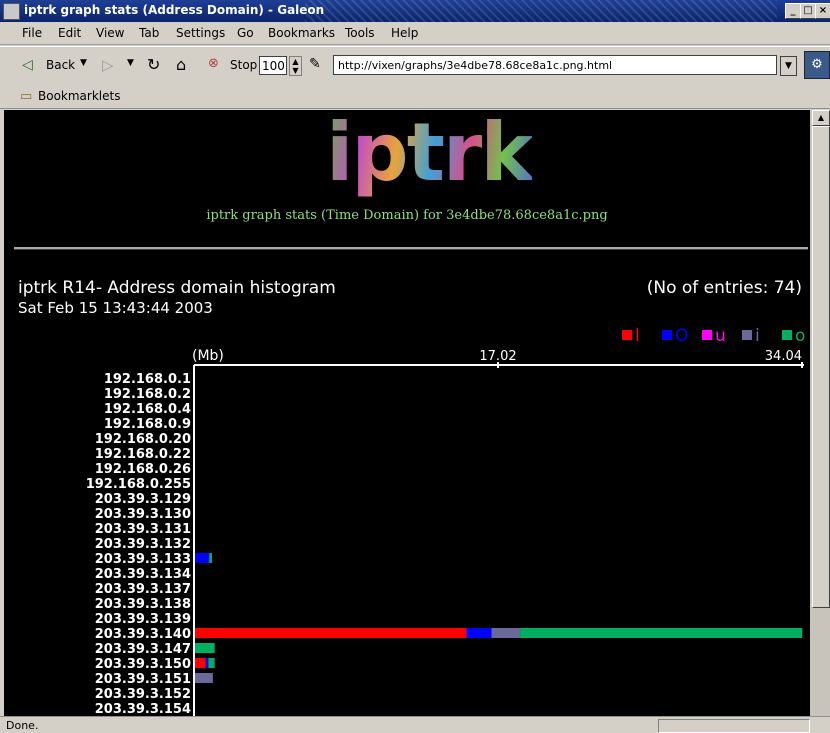 The height and width of the screenshot is (733, 830). What do you see at coordinates (27, 65) in the screenshot?
I see `back-arrow-icon: ◁` at bounding box center [27, 65].